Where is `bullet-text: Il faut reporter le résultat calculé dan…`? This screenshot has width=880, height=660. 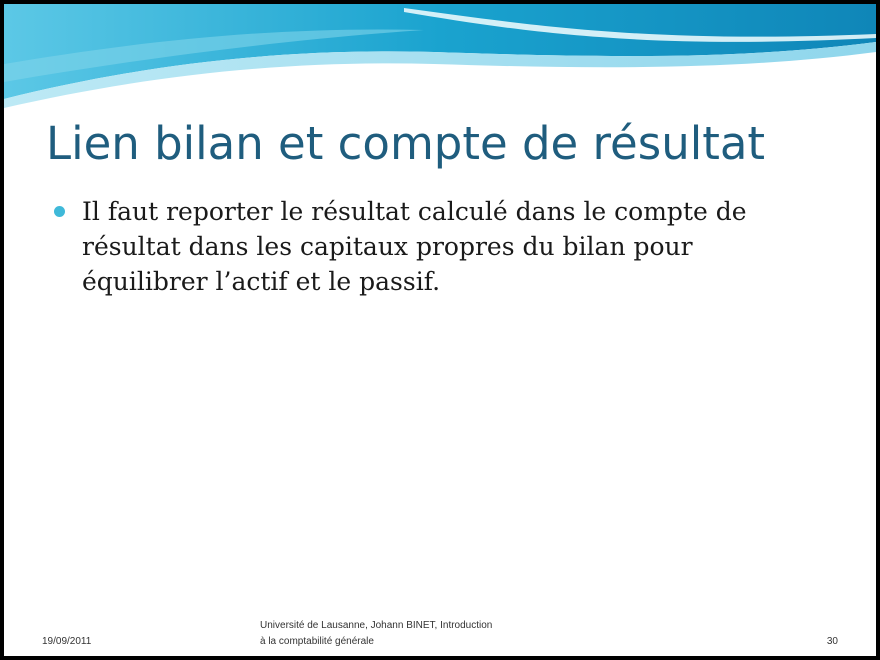 bullet-text: Il faut reporter le résultat calculé dan… is located at coordinates (414, 246).